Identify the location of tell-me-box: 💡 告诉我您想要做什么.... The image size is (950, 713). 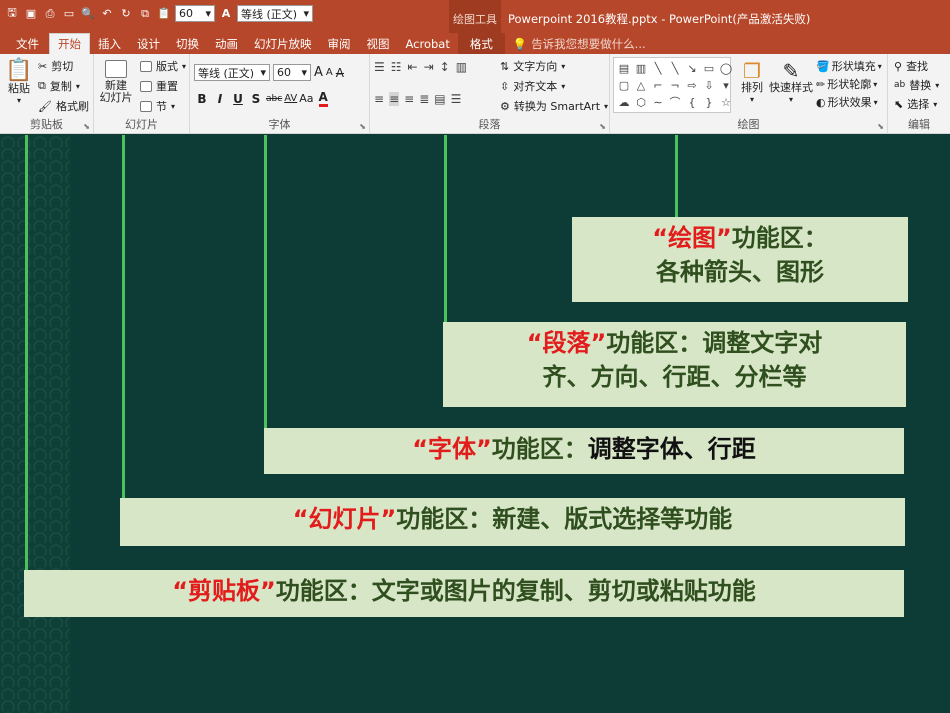
(579, 43).